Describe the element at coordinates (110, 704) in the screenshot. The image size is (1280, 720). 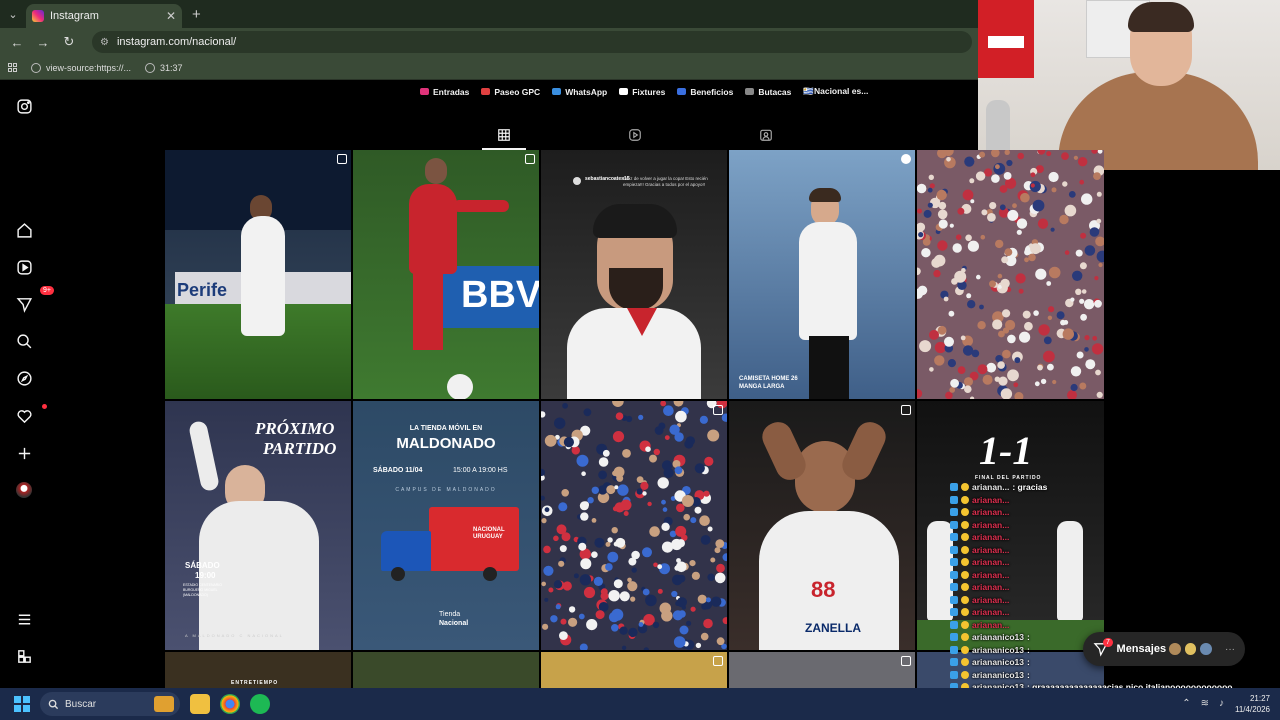
I see `taskbar-search: Buscar` at that location.